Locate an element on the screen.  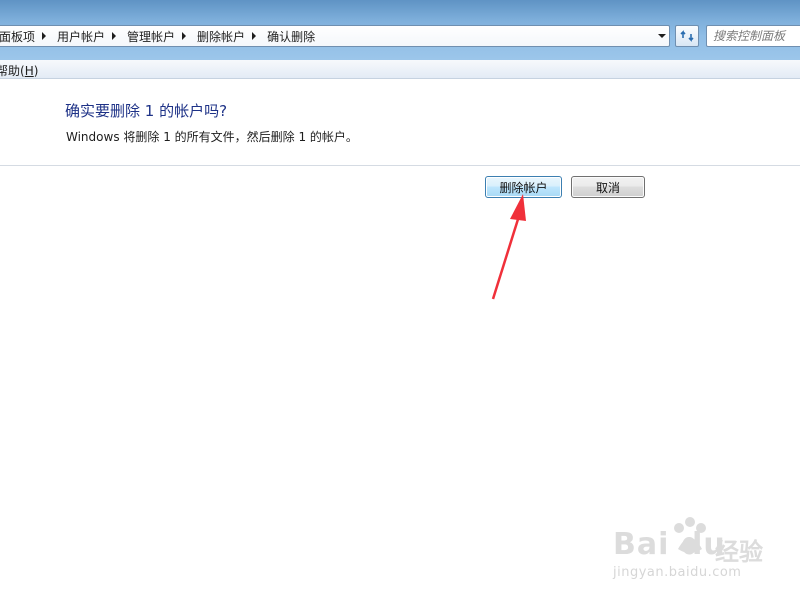
divider is located at coordinates (400, 165).